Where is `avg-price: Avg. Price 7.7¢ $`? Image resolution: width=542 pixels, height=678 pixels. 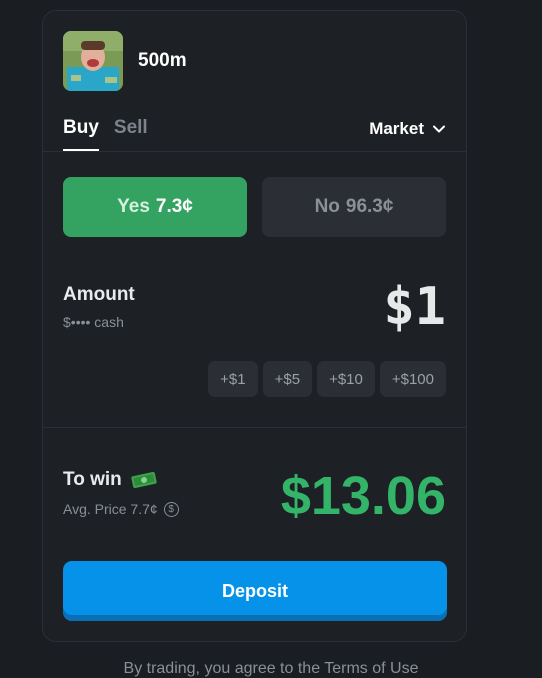 avg-price: Avg. Price 7.7¢ $ is located at coordinates (121, 509).